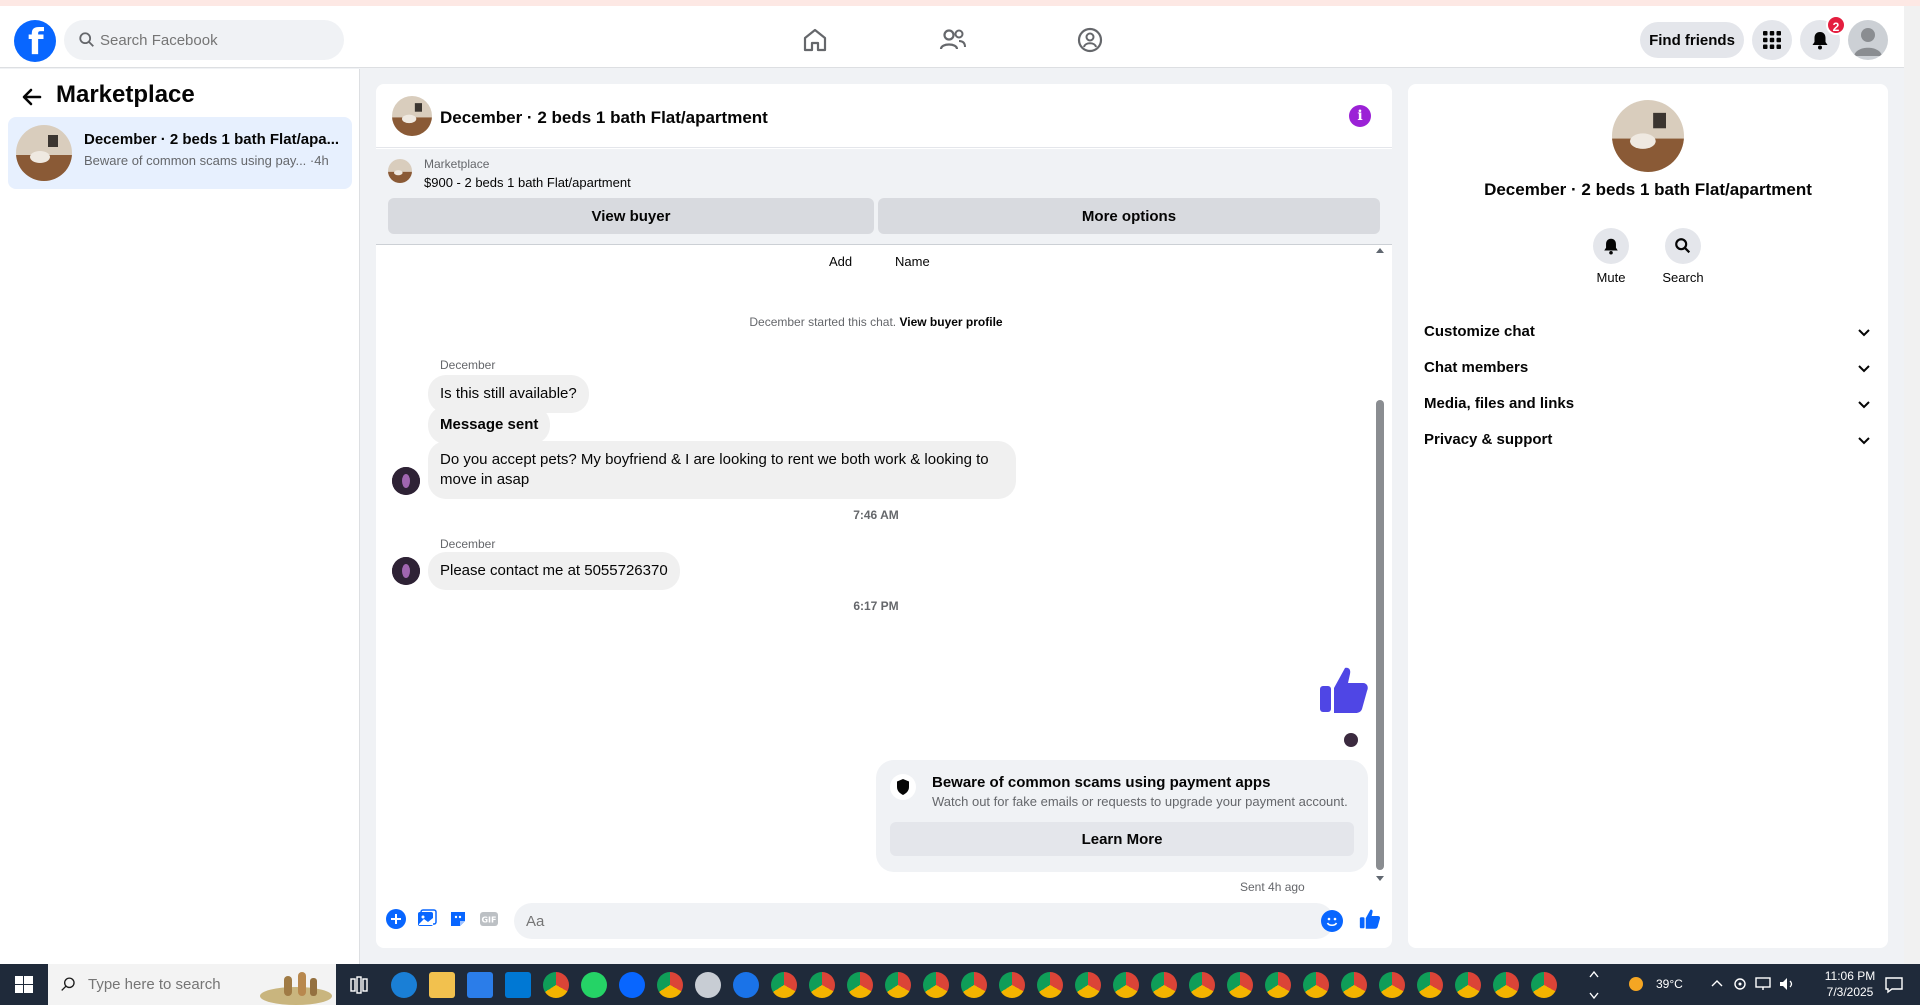 This screenshot has height=1005, width=1920. I want to click on chat-members-section: Chat members, so click(1648, 368).